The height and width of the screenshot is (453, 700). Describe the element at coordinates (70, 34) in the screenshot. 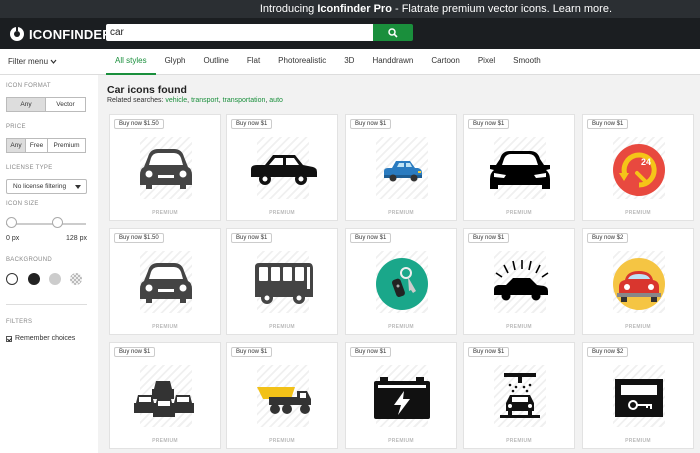

I see `logo-text: ICONFINDER` at that location.